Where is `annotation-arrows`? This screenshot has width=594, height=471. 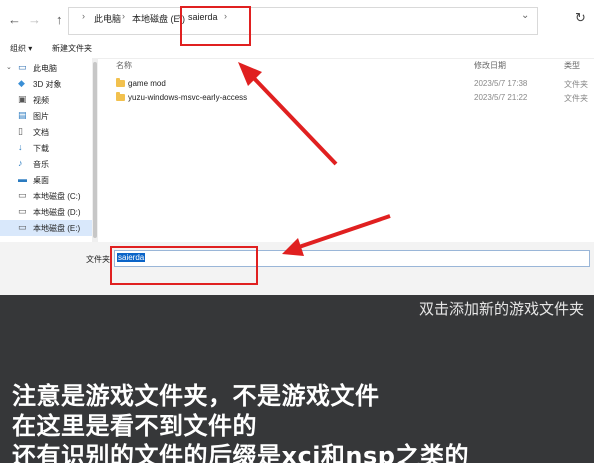
annotation-arrows is located at coordinates (314, 159).